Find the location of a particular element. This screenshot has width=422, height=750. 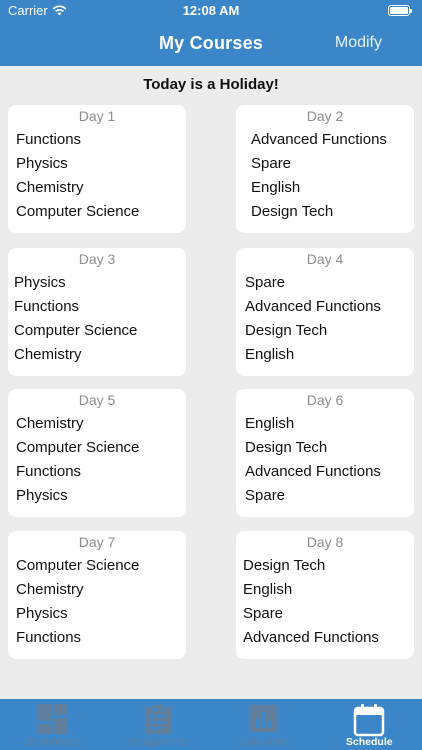

tab-dashboard: Dashboard is located at coordinates (53, 724).